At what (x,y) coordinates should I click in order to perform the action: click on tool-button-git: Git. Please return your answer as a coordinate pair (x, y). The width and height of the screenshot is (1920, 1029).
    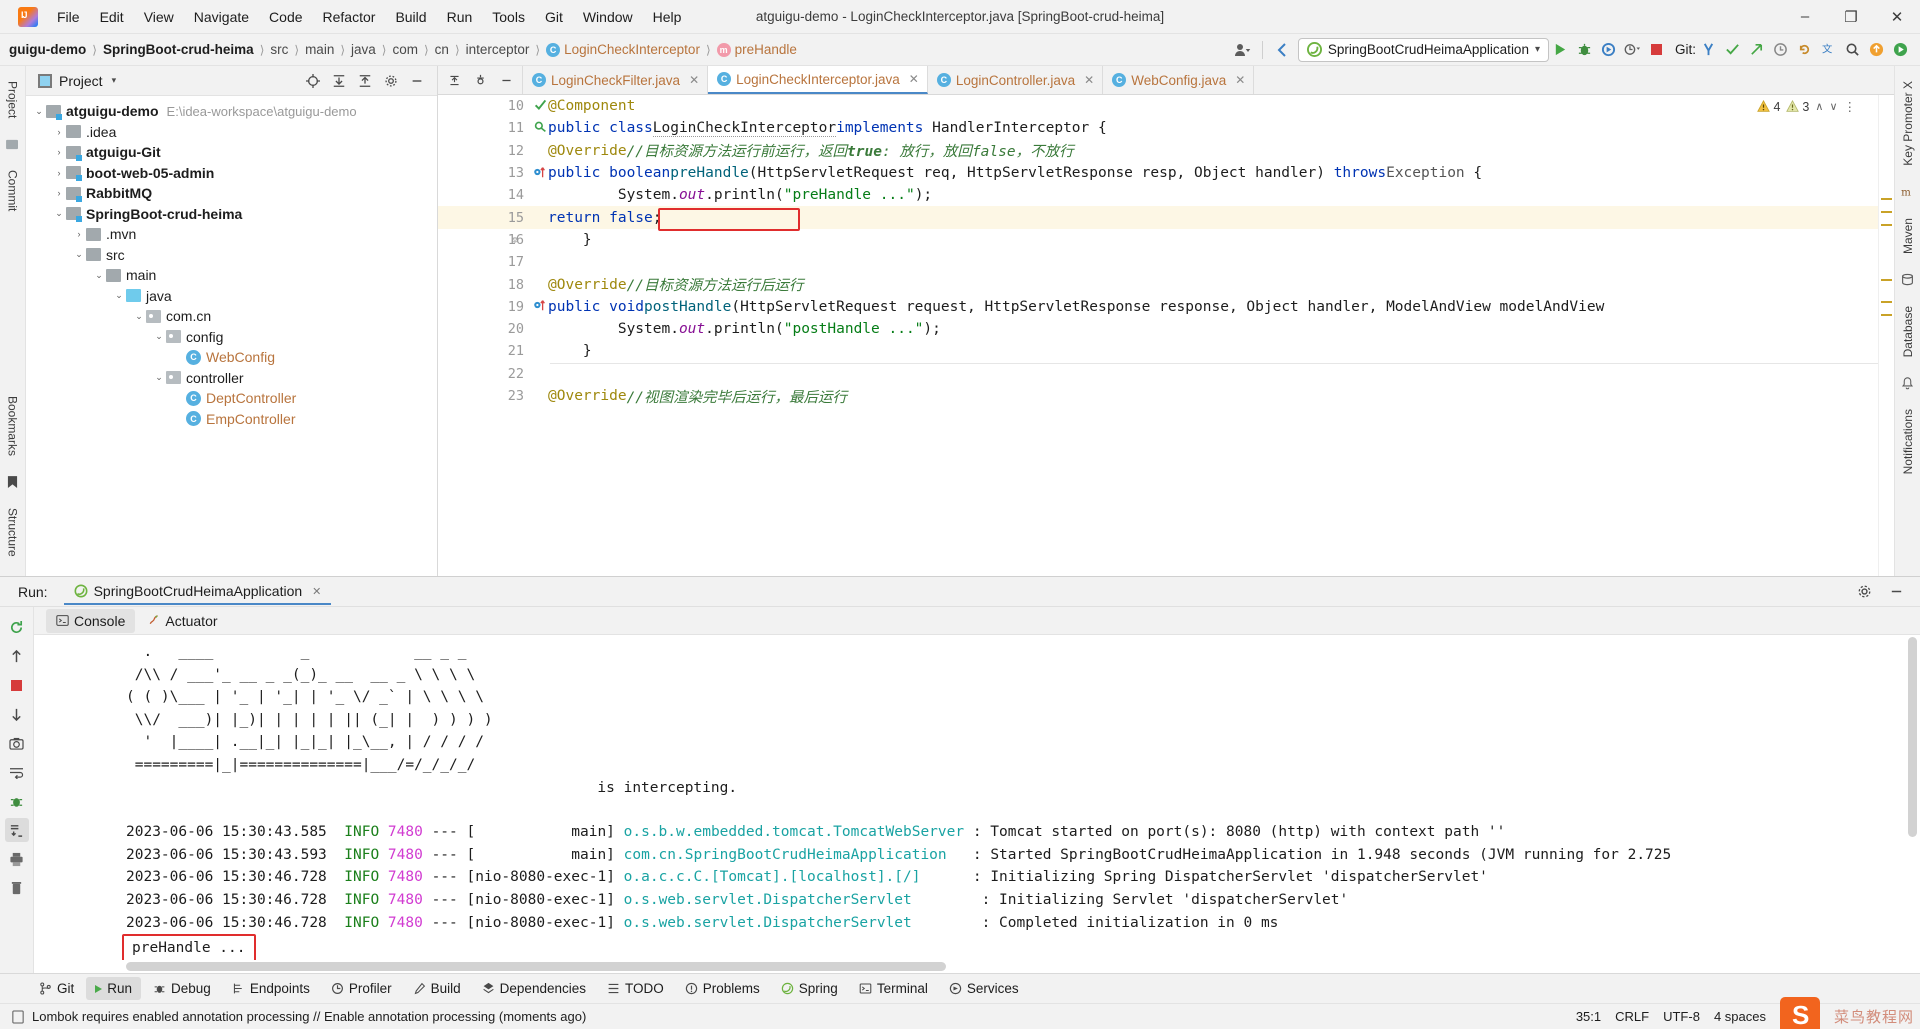
    Looking at the image, I should click on (56, 988).